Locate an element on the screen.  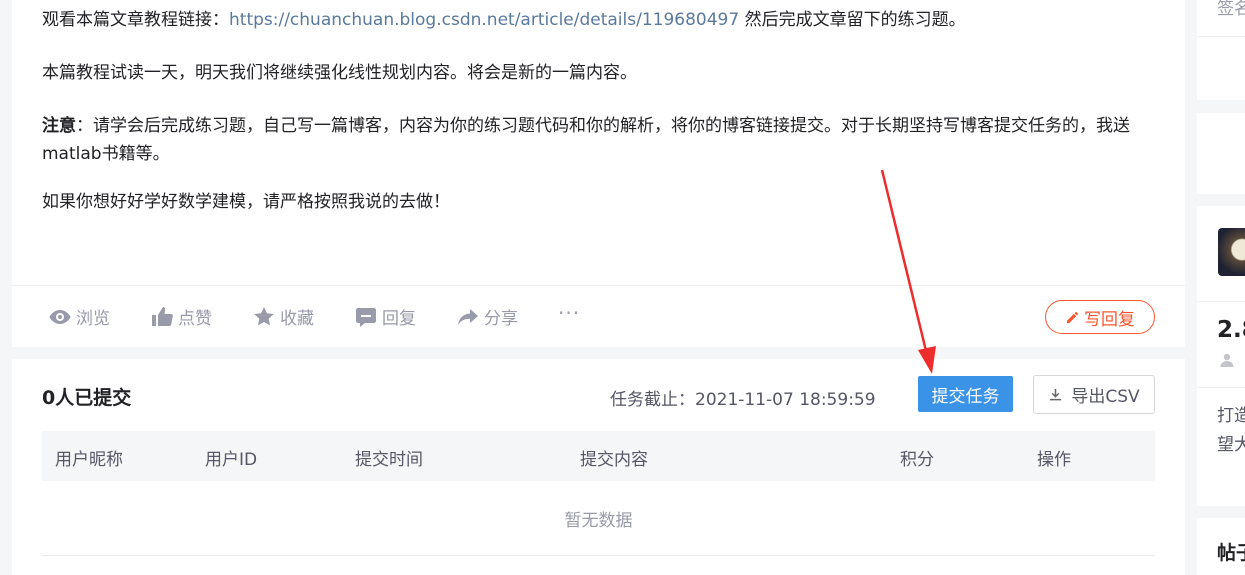
view-action: 浏览 is located at coordinates (79, 316).